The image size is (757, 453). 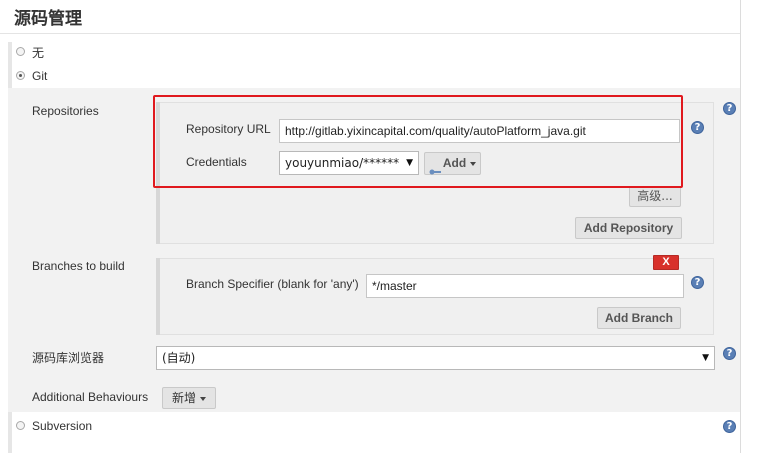 What do you see at coordinates (272, 284) in the screenshot?
I see `branch-specifier-label: Branch Specifier (blank for 'any')` at bounding box center [272, 284].